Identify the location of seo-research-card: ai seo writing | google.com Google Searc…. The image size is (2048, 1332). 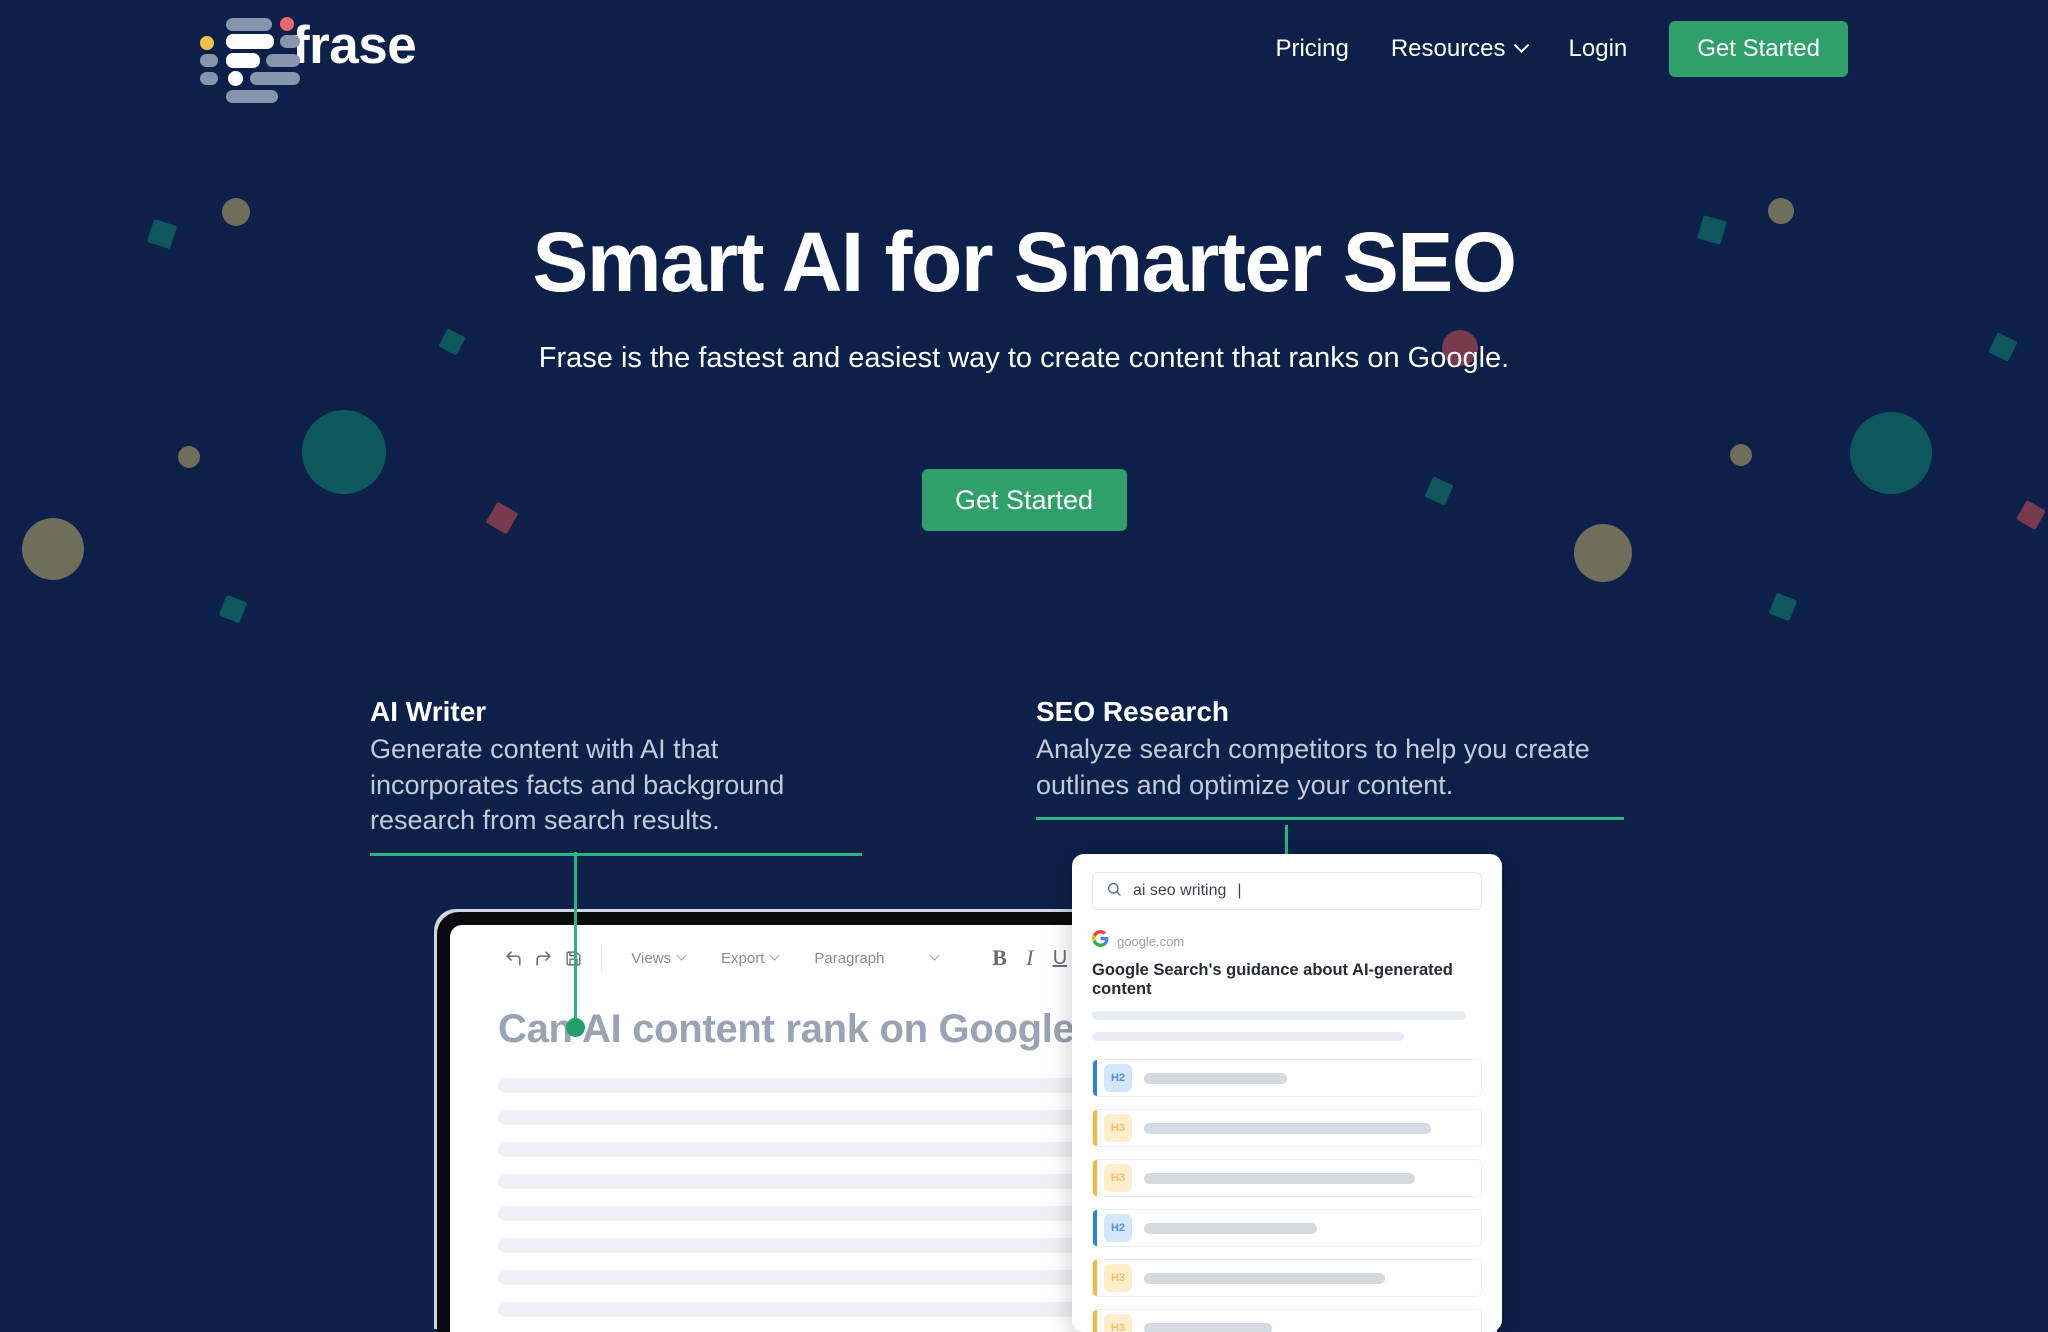
(1287, 1093).